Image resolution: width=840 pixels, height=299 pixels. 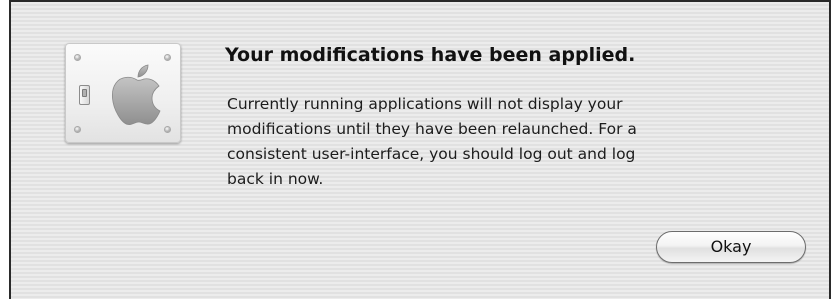 I want to click on apple-logo-icon, so click(x=136, y=94).